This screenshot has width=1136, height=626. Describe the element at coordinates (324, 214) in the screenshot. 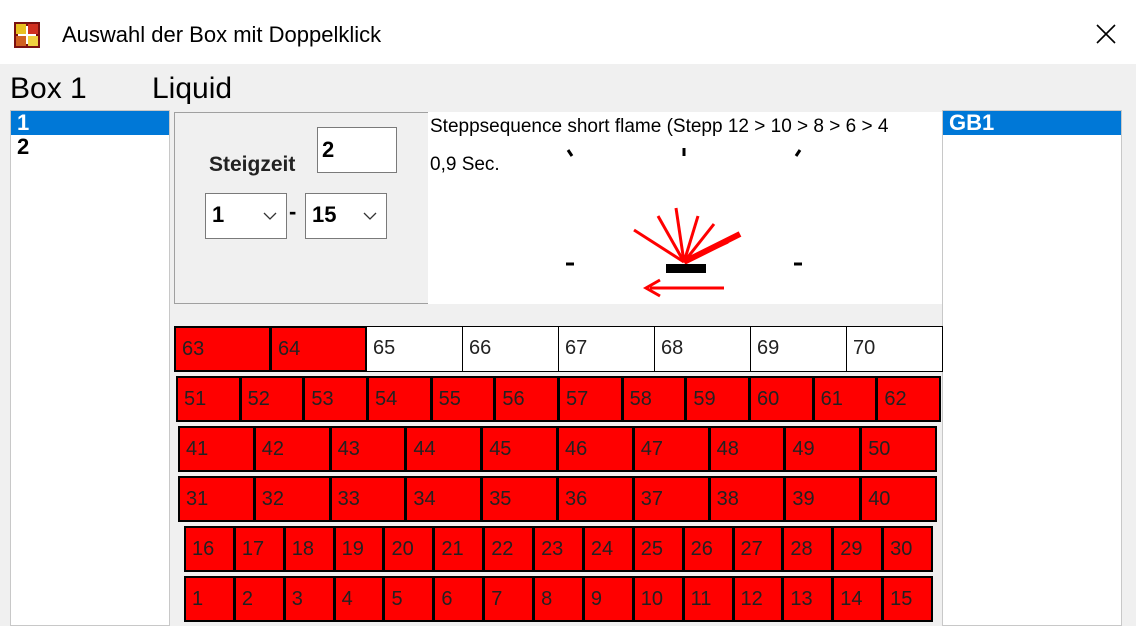

I see `range-to-value: 15` at that location.